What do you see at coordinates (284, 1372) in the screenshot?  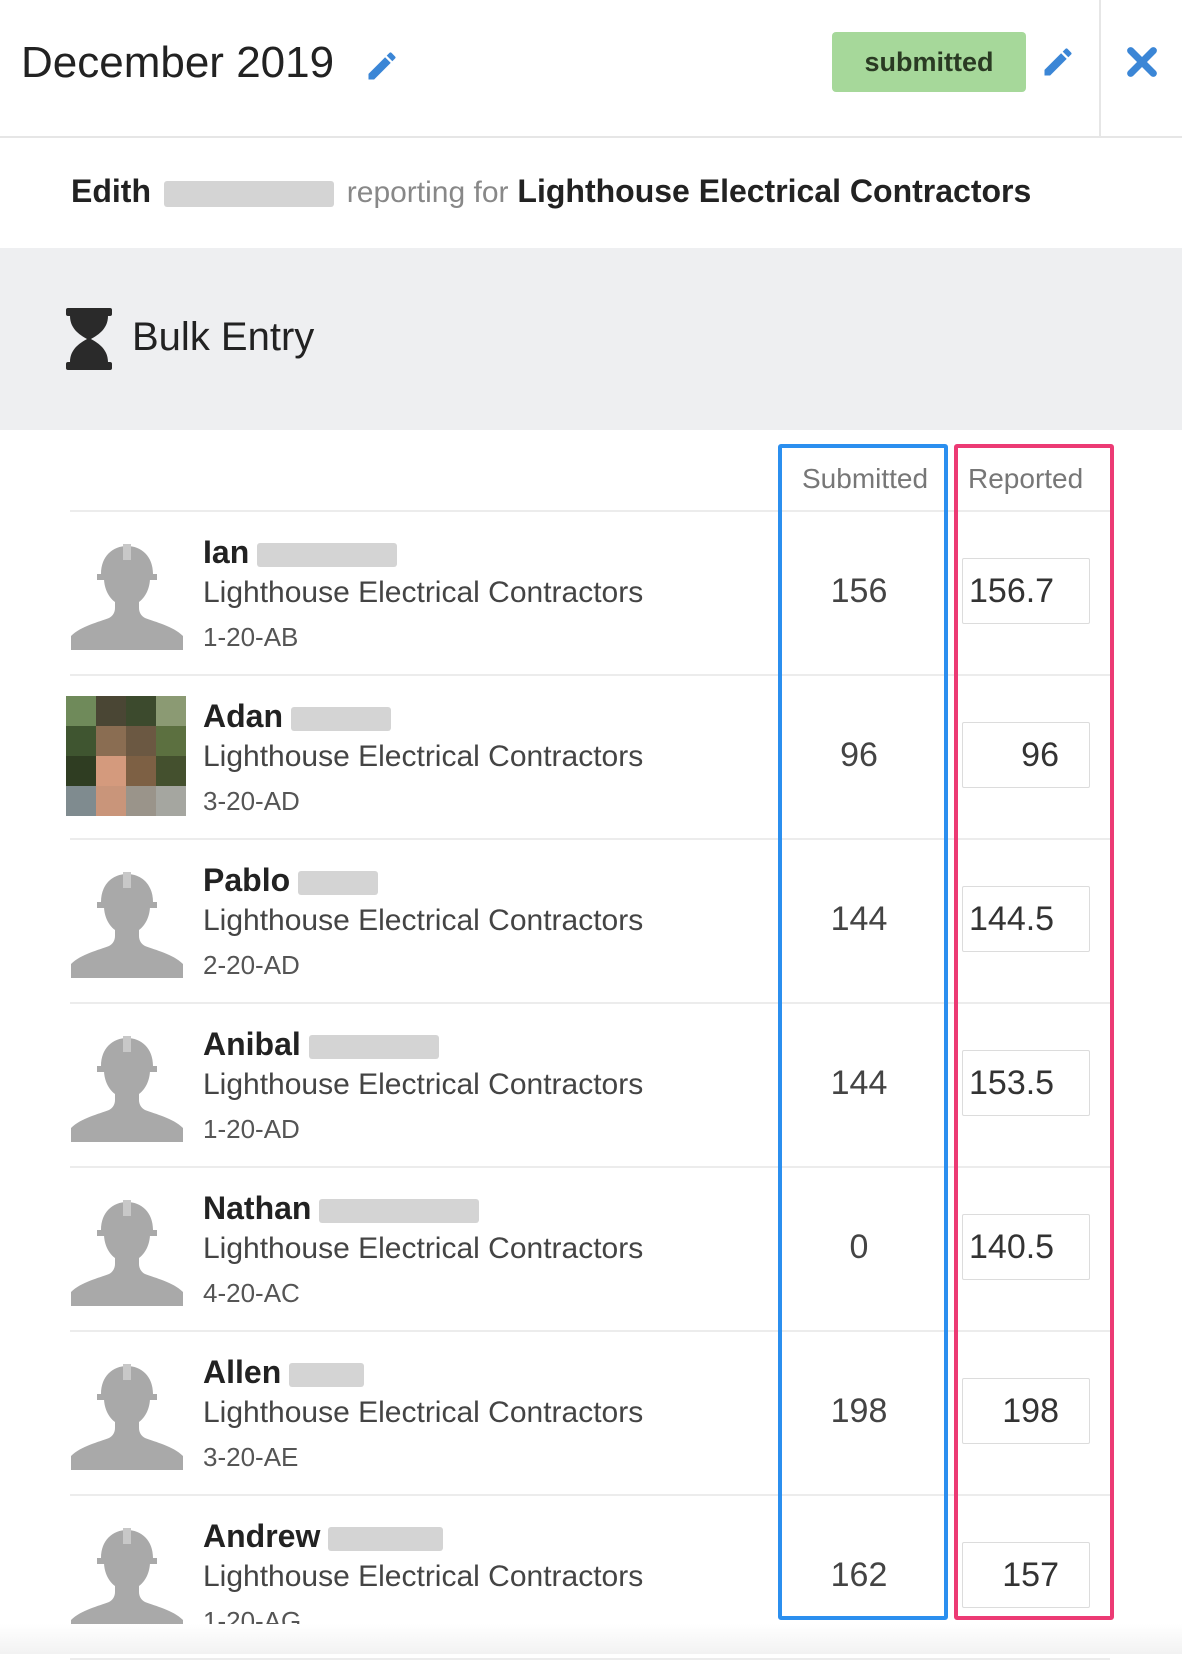 I see `member-name: Allen` at bounding box center [284, 1372].